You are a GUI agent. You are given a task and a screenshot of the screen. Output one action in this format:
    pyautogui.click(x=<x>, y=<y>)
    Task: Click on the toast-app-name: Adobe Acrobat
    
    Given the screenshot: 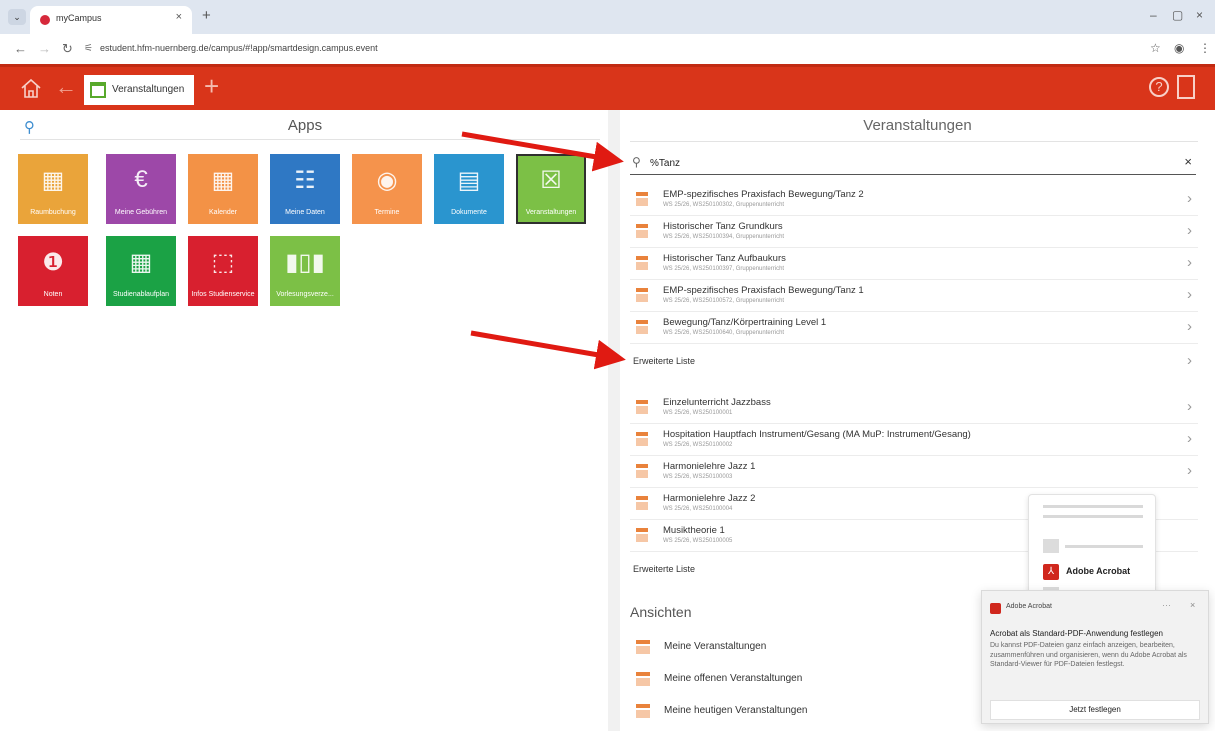 What is the action you would take?
    pyautogui.click(x=1029, y=606)
    